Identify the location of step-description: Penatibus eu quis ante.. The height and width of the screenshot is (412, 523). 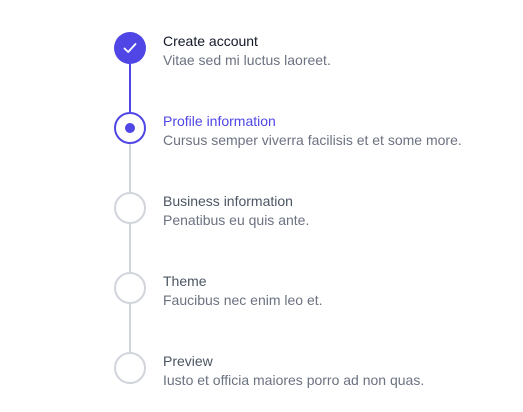
(236, 220).